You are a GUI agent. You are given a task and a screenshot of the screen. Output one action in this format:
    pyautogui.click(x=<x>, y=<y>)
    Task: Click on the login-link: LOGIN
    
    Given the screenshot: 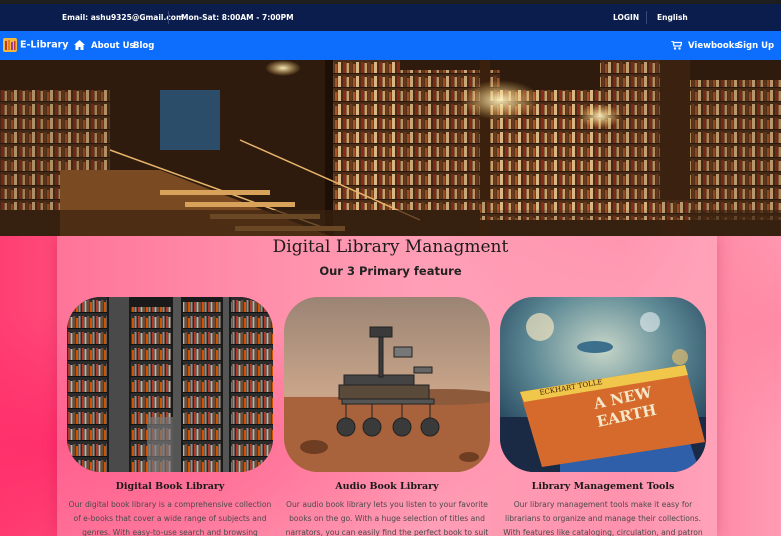 What is the action you would take?
    pyautogui.click(x=626, y=17)
    